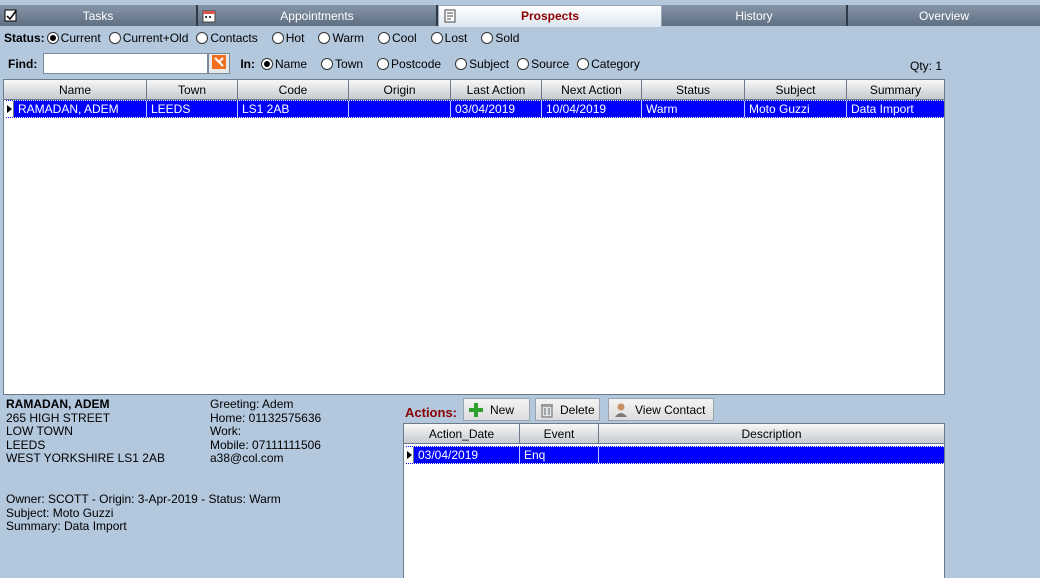 Image resolution: width=1040 pixels, height=578 pixels. What do you see at coordinates (287, 38) in the screenshot?
I see `status-radio-hot: Hot` at bounding box center [287, 38].